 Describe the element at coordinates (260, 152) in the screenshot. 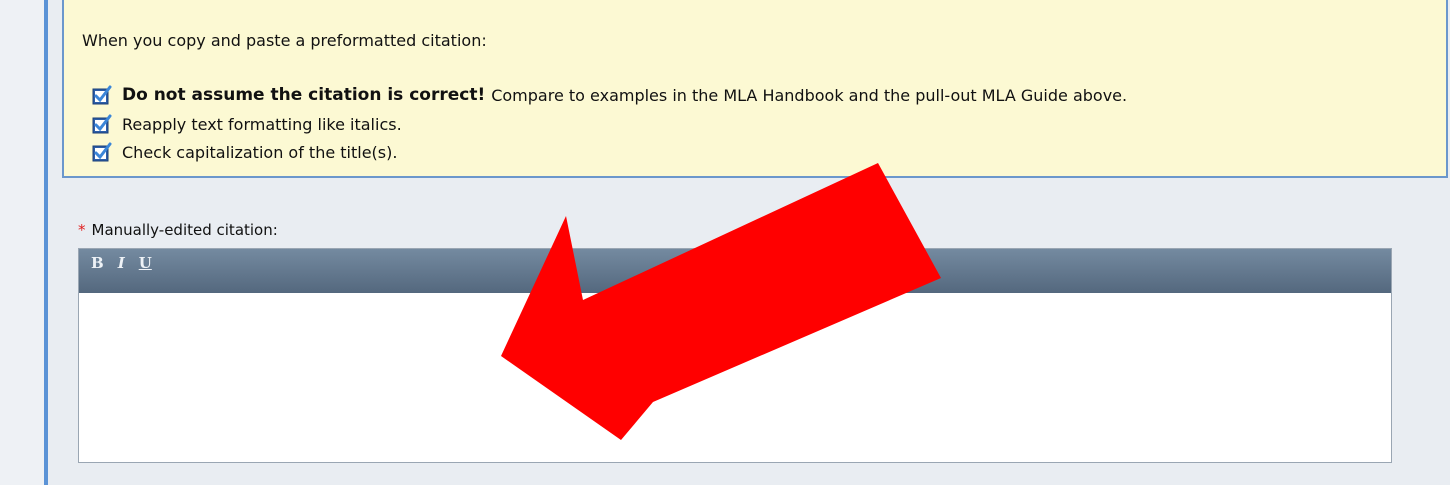

I see `checklist-item-text: Check capitalization of the title(s).` at that location.